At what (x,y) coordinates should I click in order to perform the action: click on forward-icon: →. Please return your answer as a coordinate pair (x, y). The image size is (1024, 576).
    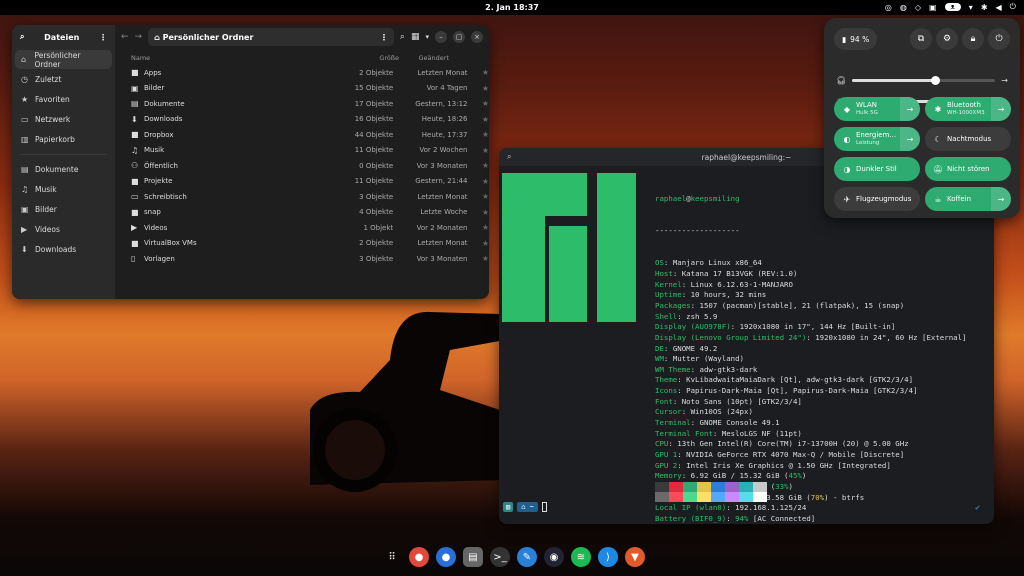
    Looking at the image, I should click on (139, 37).